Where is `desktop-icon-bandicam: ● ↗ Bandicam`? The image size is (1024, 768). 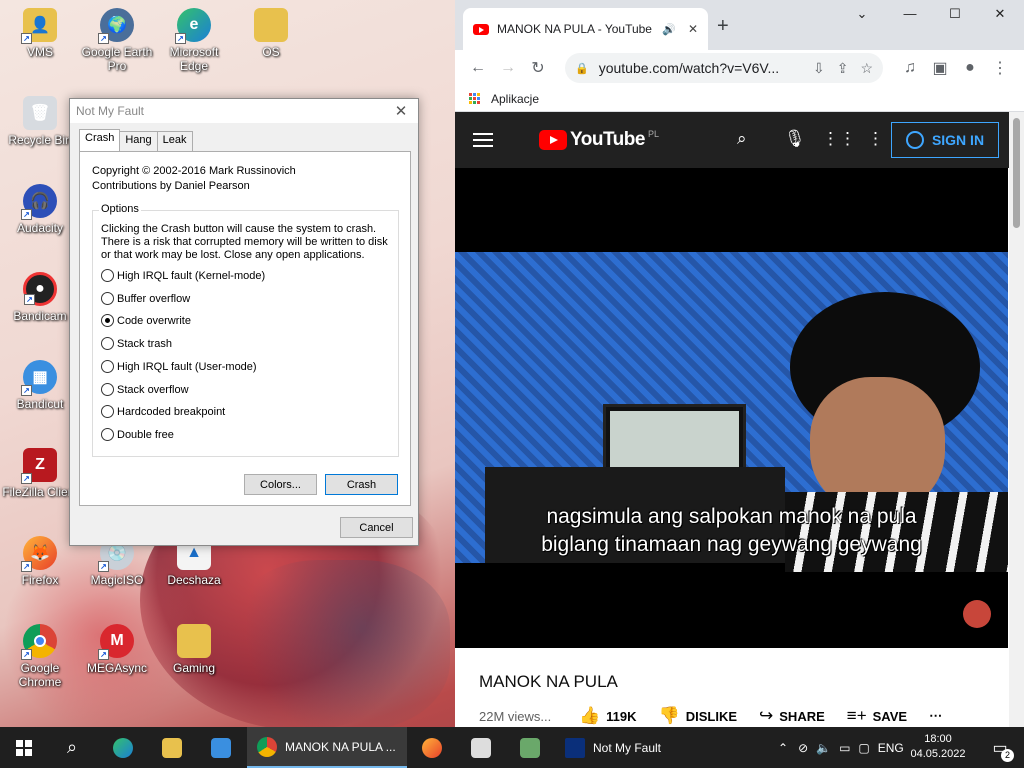
desktop-icon-bandicam: ● ↗ Bandicam is located at coordinates (40, 297).